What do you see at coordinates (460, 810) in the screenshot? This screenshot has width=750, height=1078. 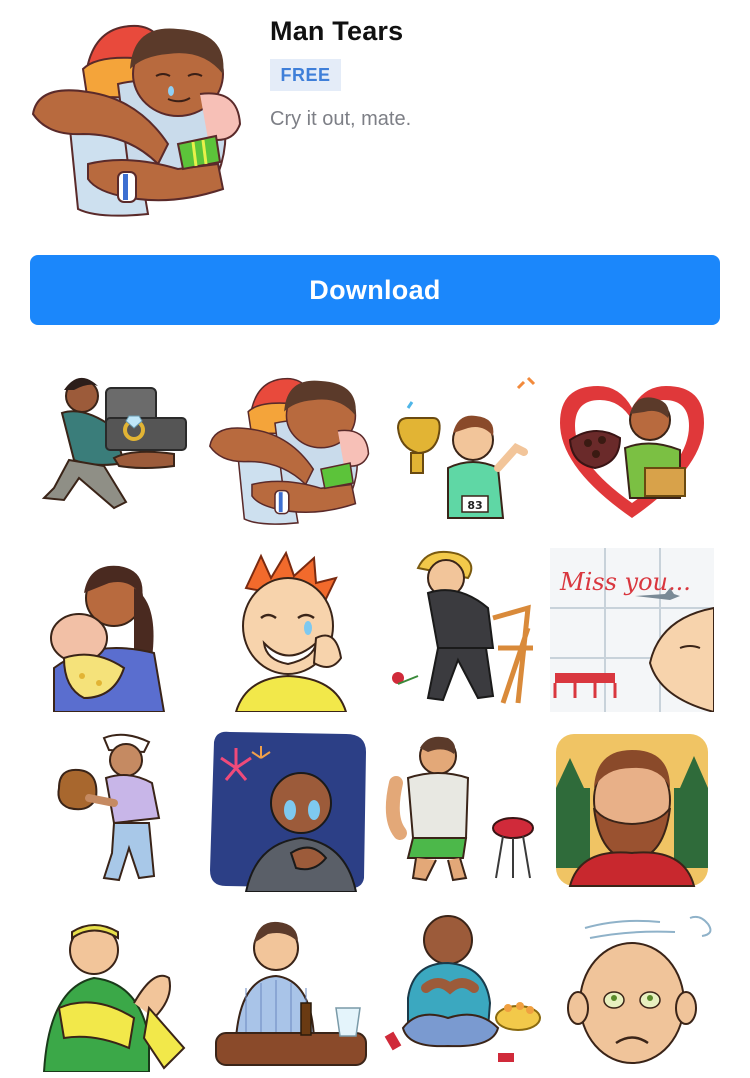 I see `sticker-bbq-grill` at bounding box center [460, 810].